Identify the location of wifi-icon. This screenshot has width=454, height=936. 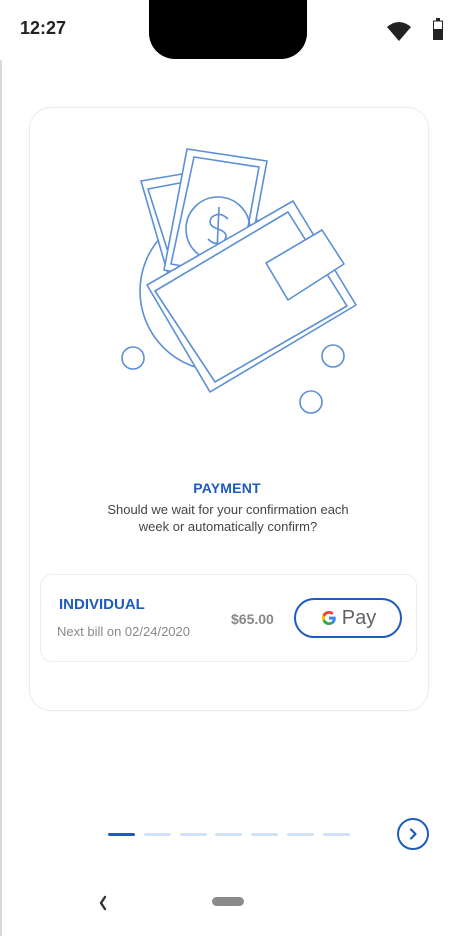
(399, 31).